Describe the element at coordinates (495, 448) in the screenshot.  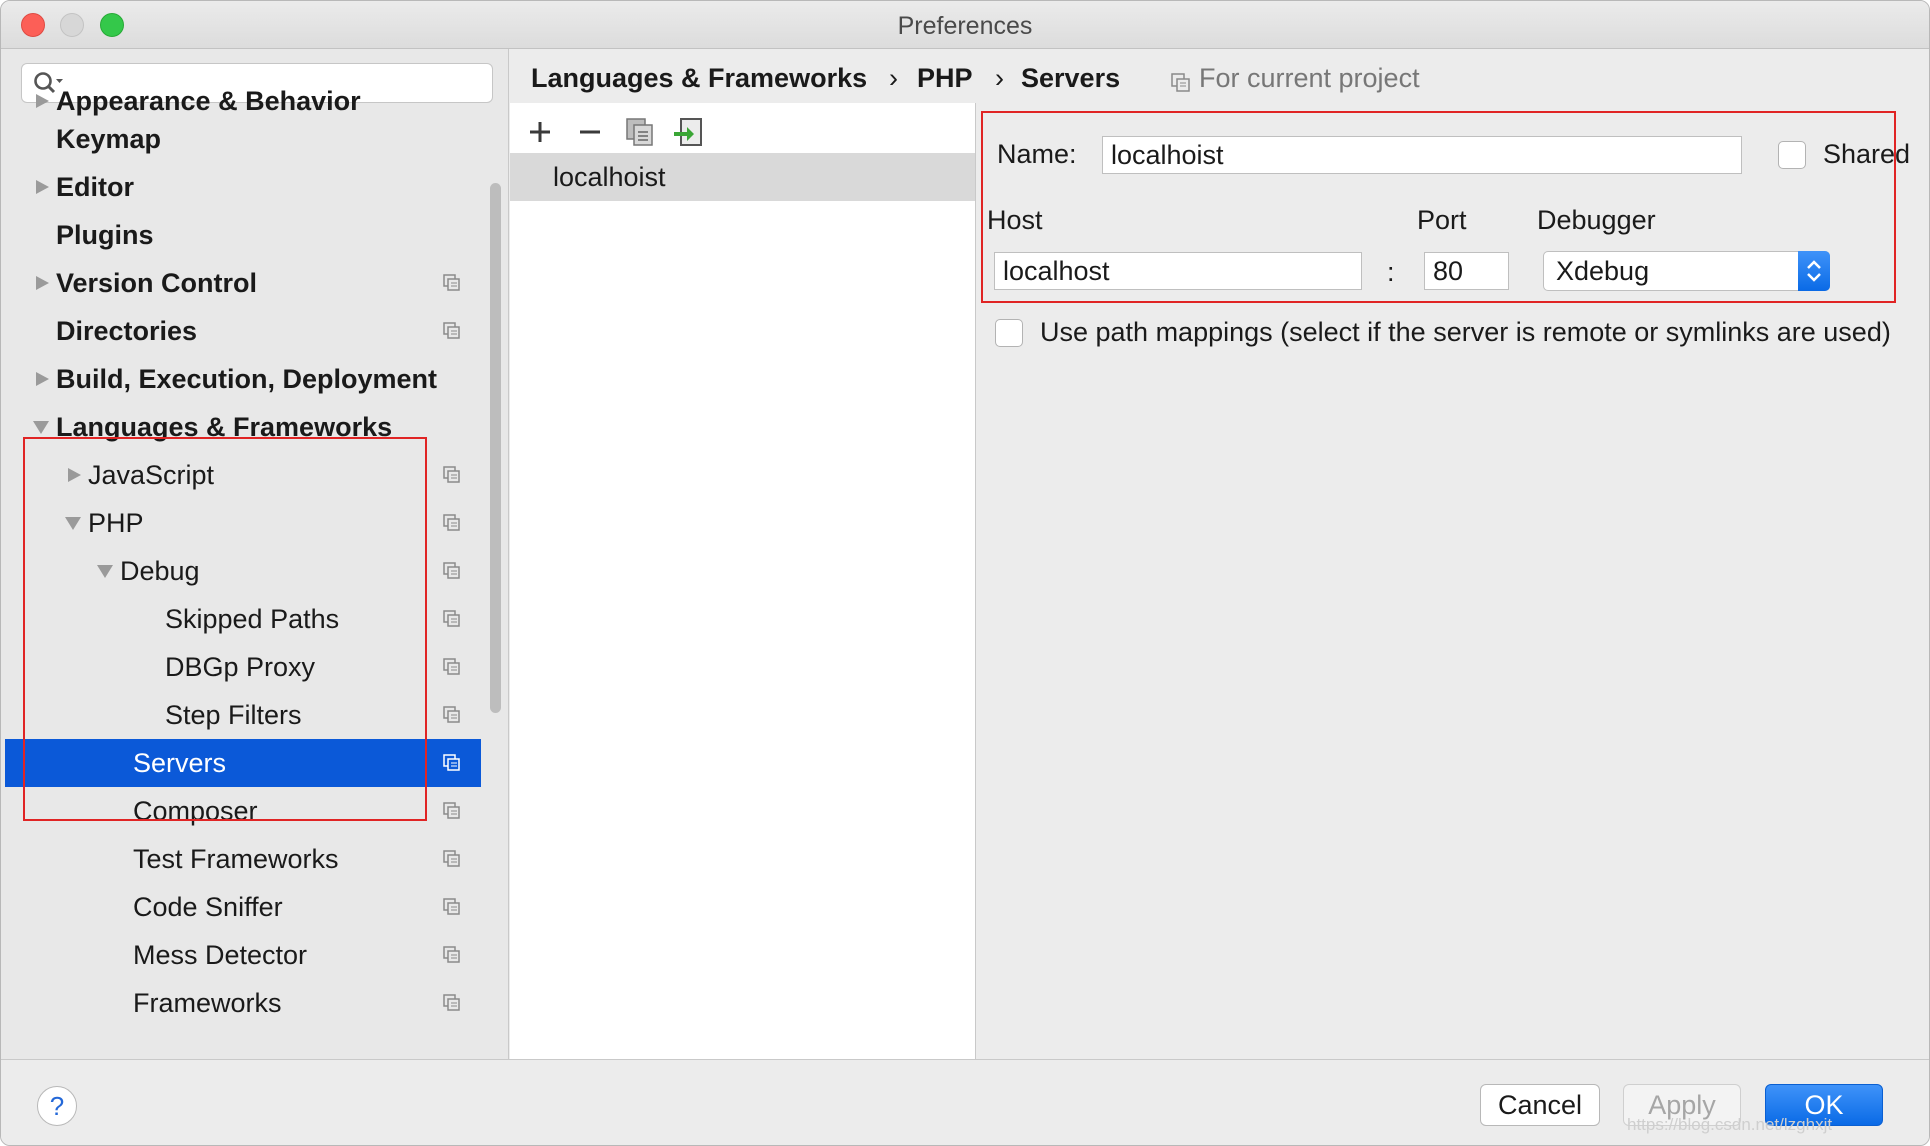
I see `sidebar-scroll-thumb` at that location.